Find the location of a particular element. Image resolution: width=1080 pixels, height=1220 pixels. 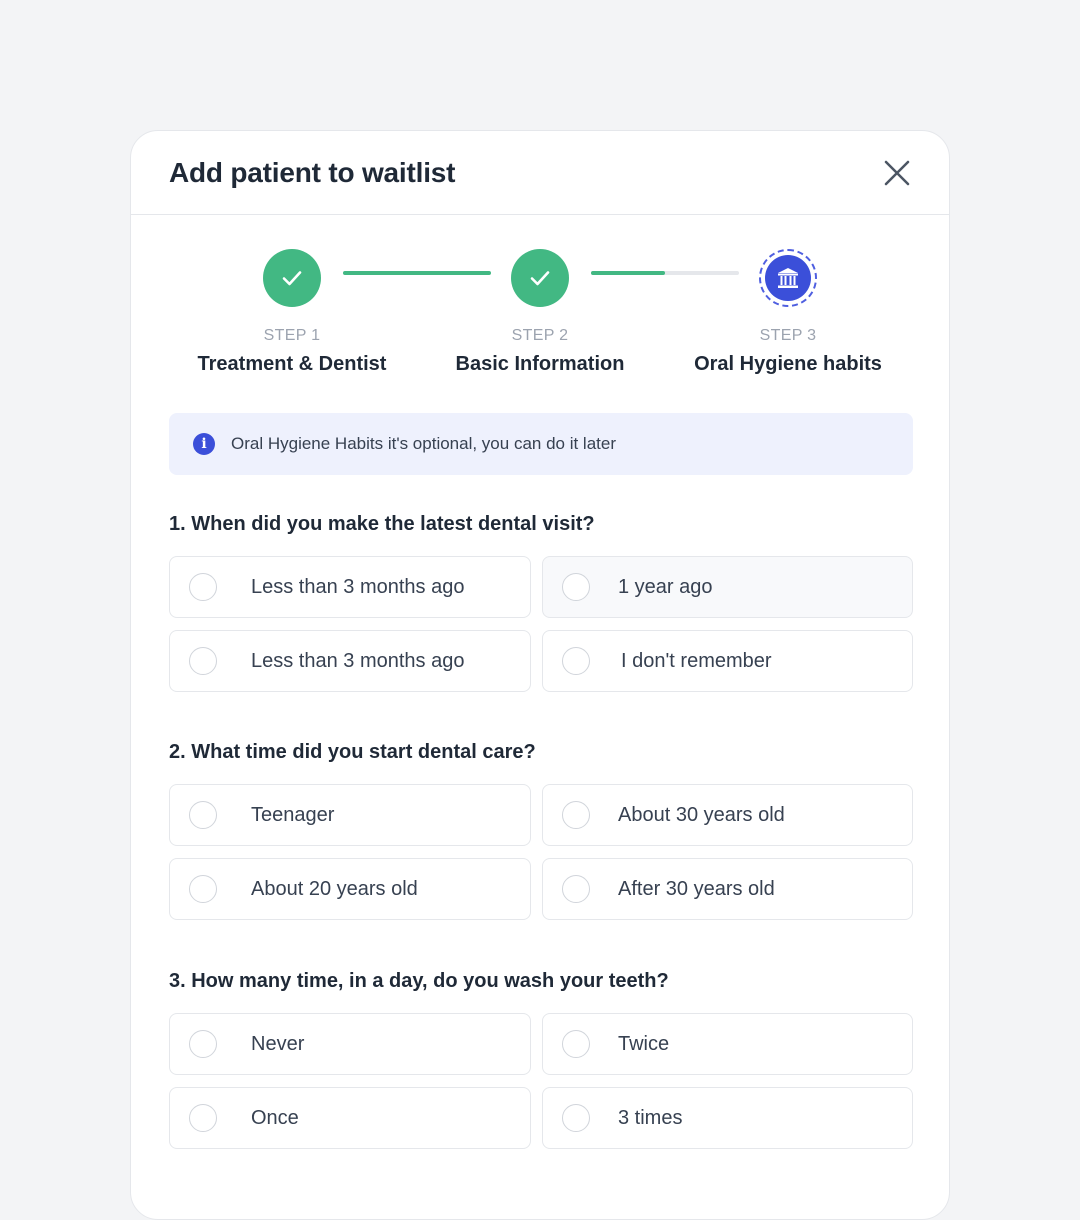

q3-option-3: Once is located at coordinates (350, 1118).